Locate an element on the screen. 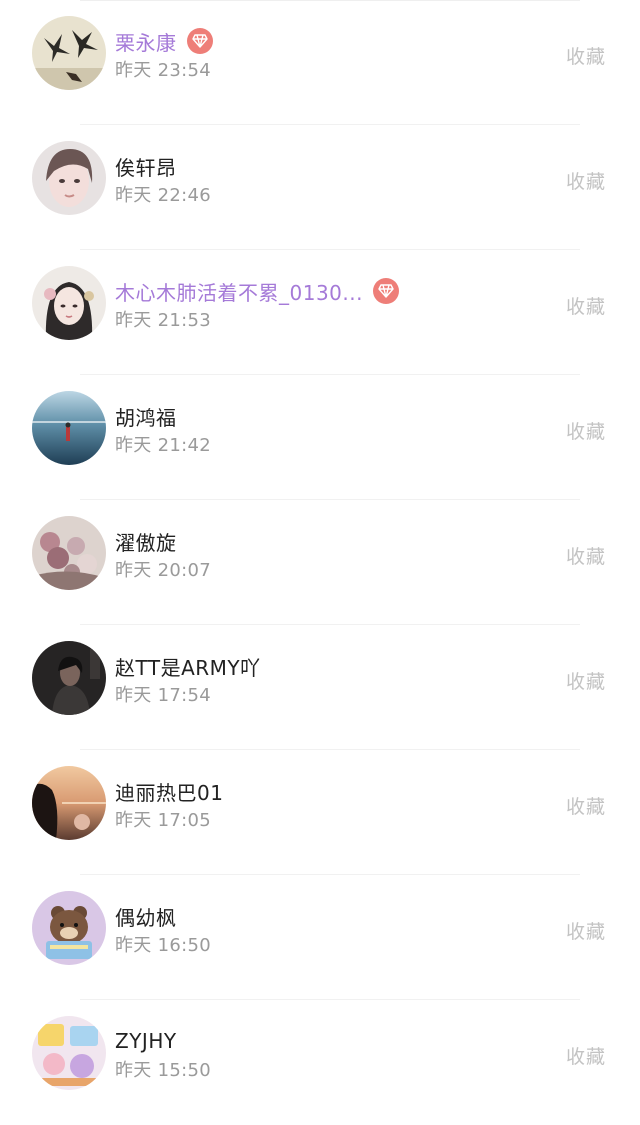 The width and height of the screenshot is (640, 1125). name-line: 俟轩昂 is located at coordinates (146, 166).